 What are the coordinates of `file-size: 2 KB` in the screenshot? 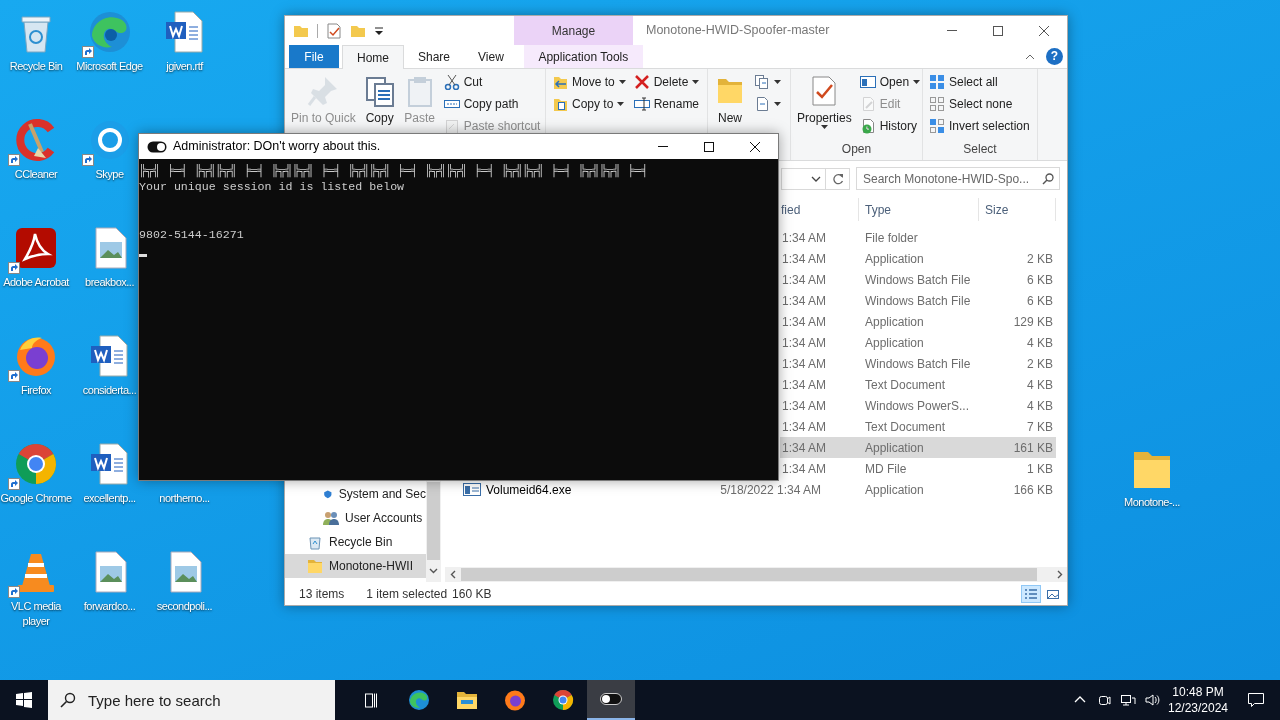 It's located at (1040, 363).